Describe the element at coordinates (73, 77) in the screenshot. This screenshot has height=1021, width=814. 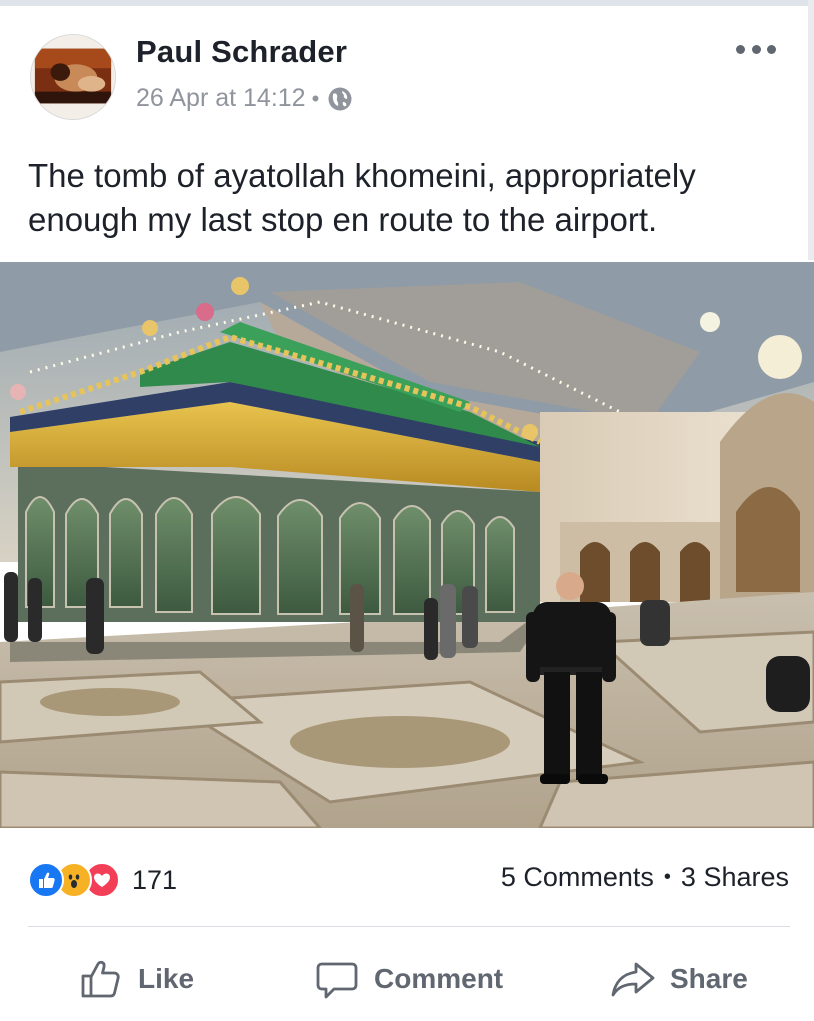
I see `avatar` at that location.